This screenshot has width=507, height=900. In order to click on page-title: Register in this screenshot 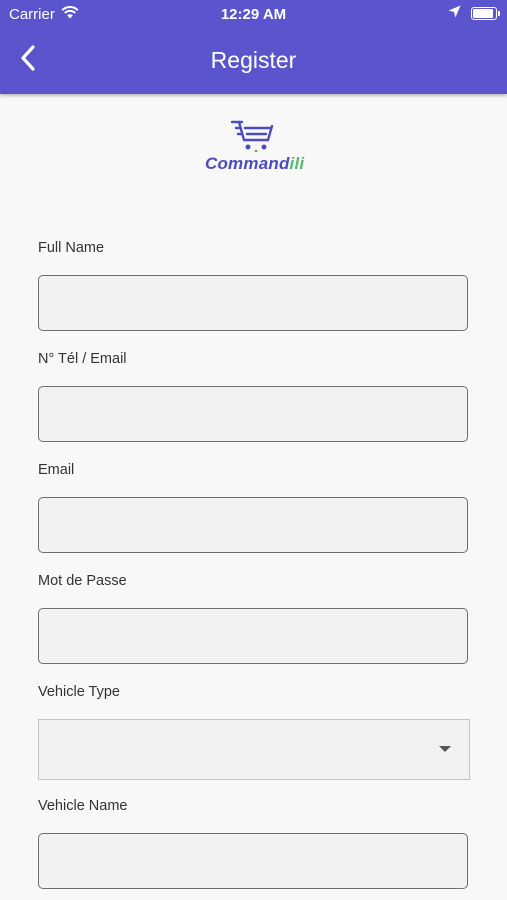, I will do `click(253, 60)`.